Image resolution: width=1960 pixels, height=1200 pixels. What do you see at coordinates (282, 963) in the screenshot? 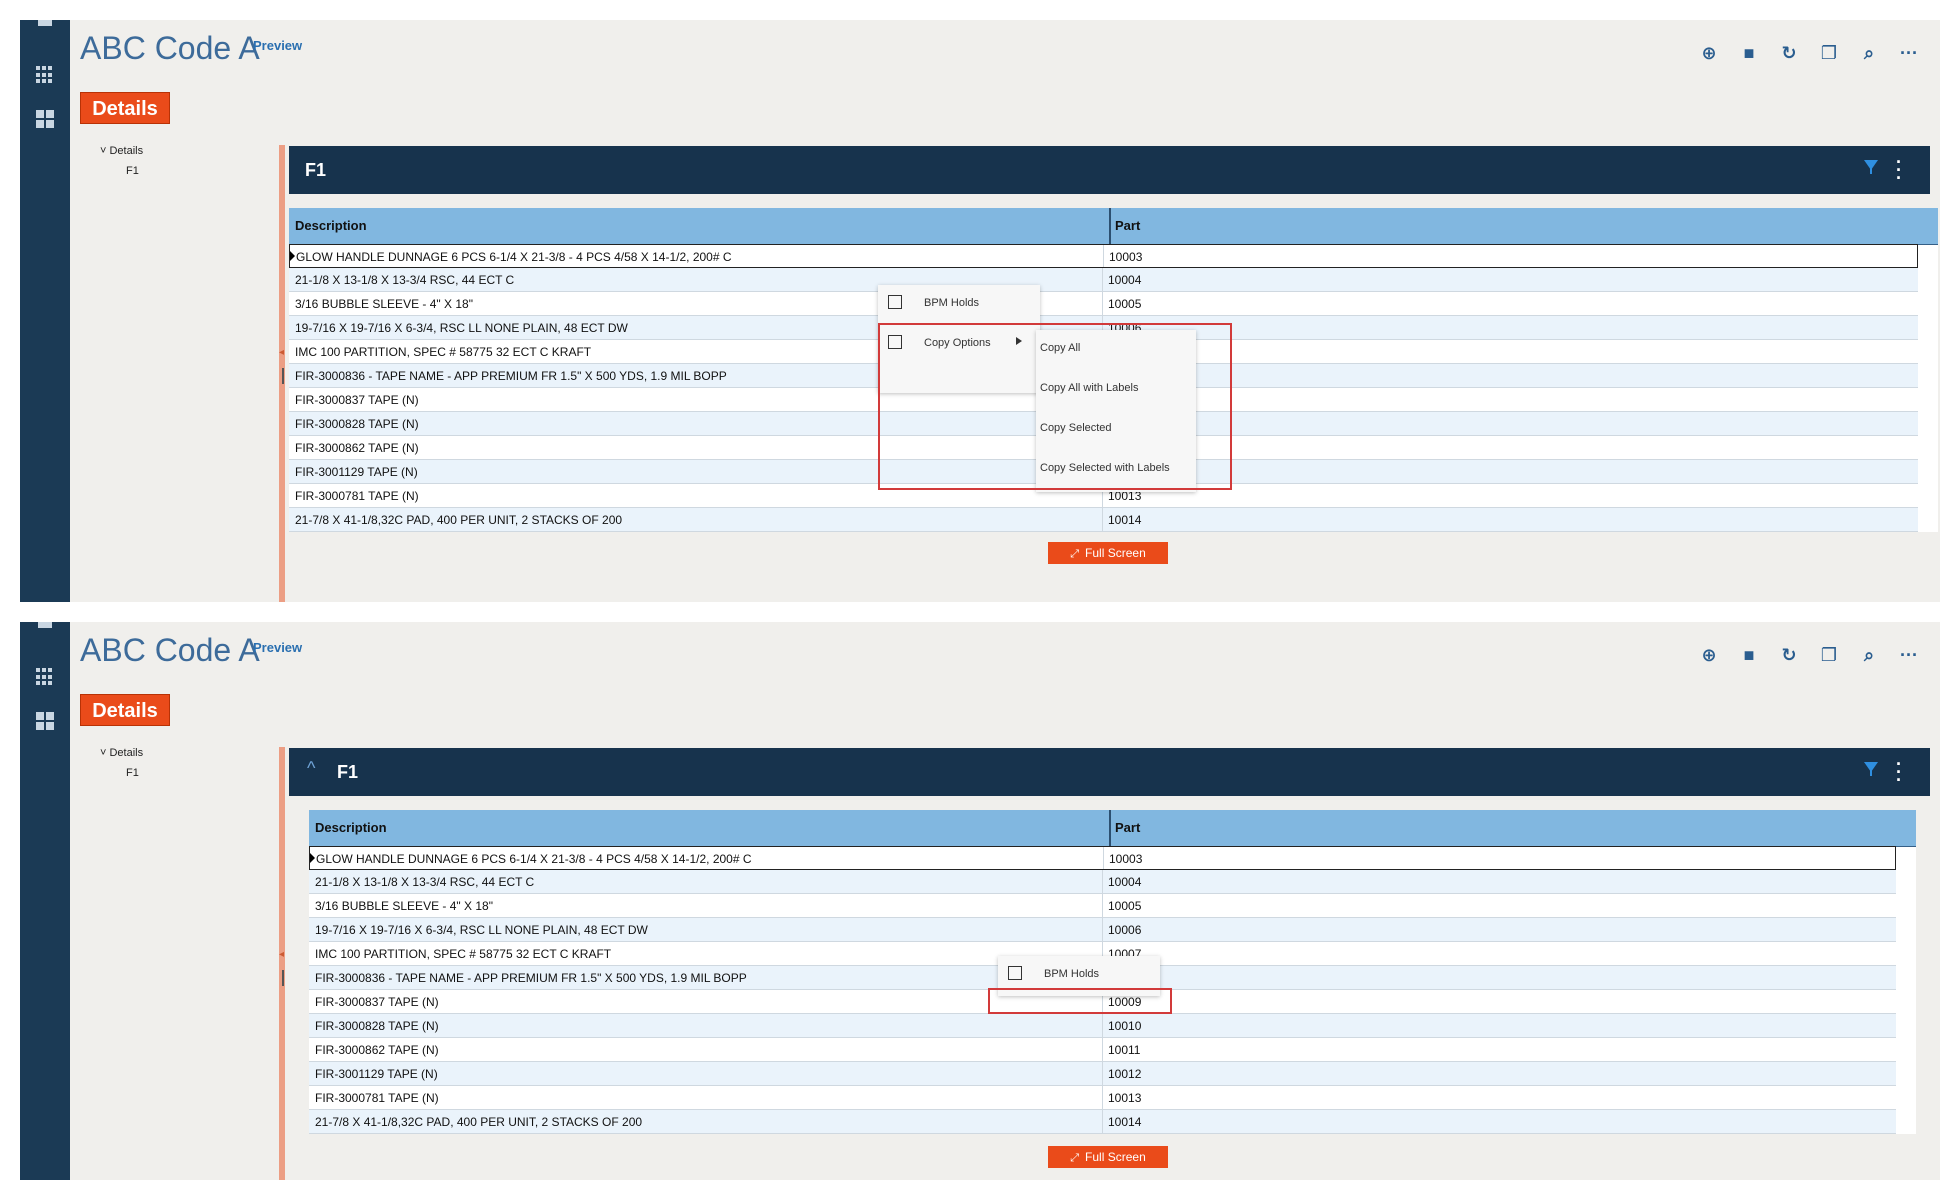
I see `panel-splitter` at bounding box center [282, 963].